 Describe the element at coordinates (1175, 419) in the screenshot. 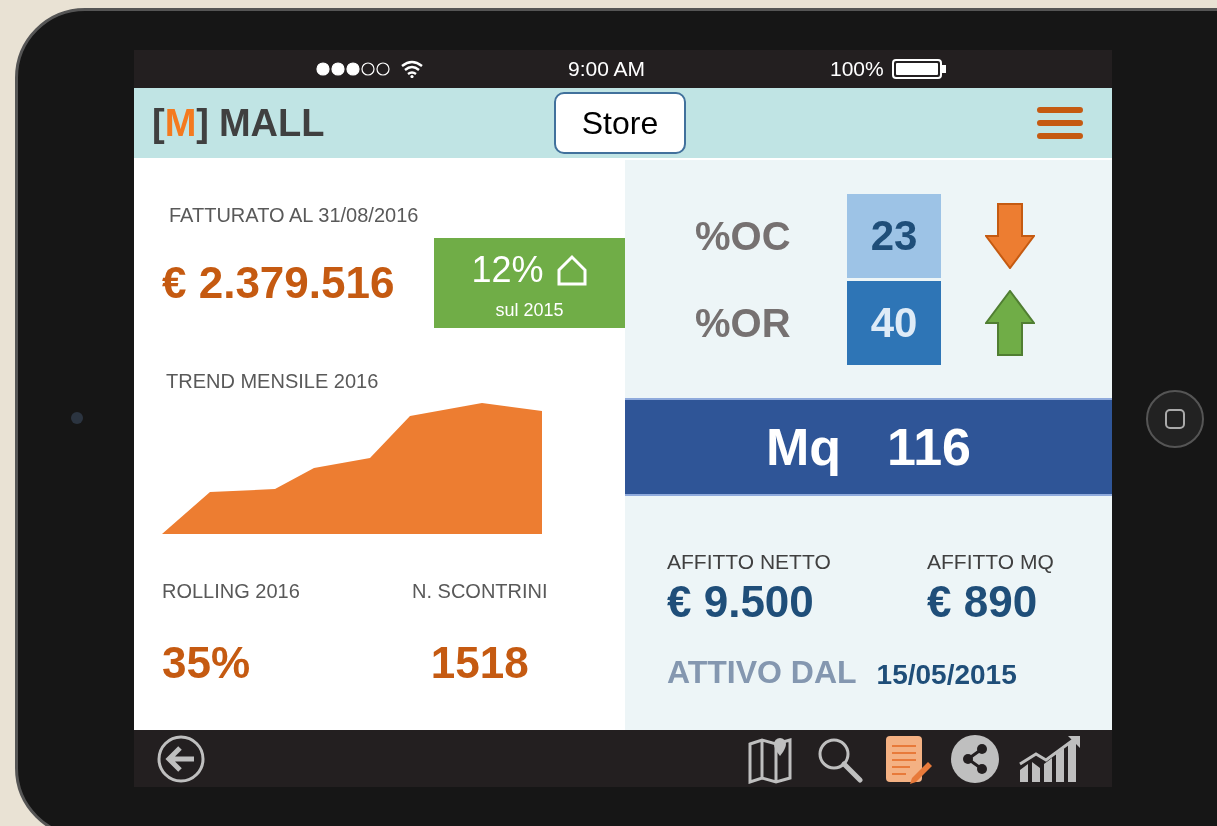

I see `square-icon` at that location.